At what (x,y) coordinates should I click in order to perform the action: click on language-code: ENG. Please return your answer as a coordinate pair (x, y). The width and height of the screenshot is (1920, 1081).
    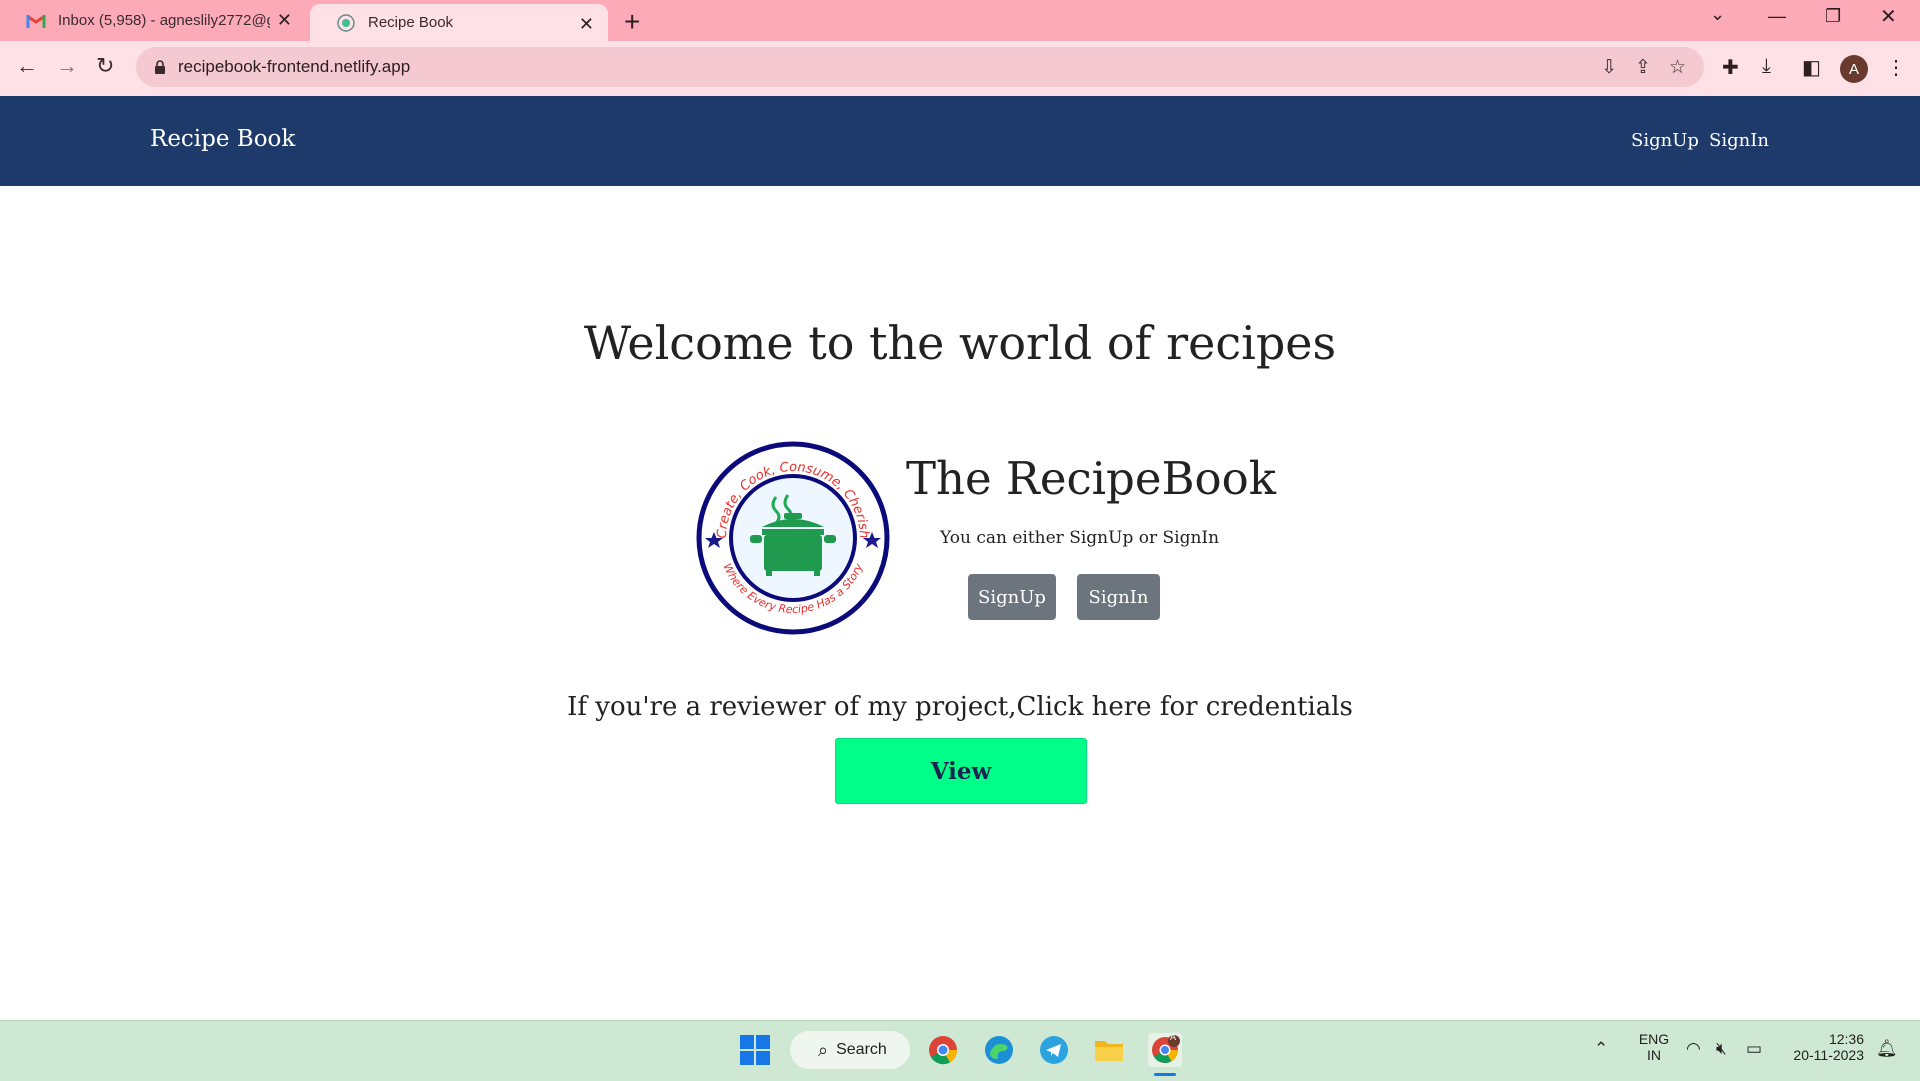
    Looking at the image, I should click on (1654, 1039).